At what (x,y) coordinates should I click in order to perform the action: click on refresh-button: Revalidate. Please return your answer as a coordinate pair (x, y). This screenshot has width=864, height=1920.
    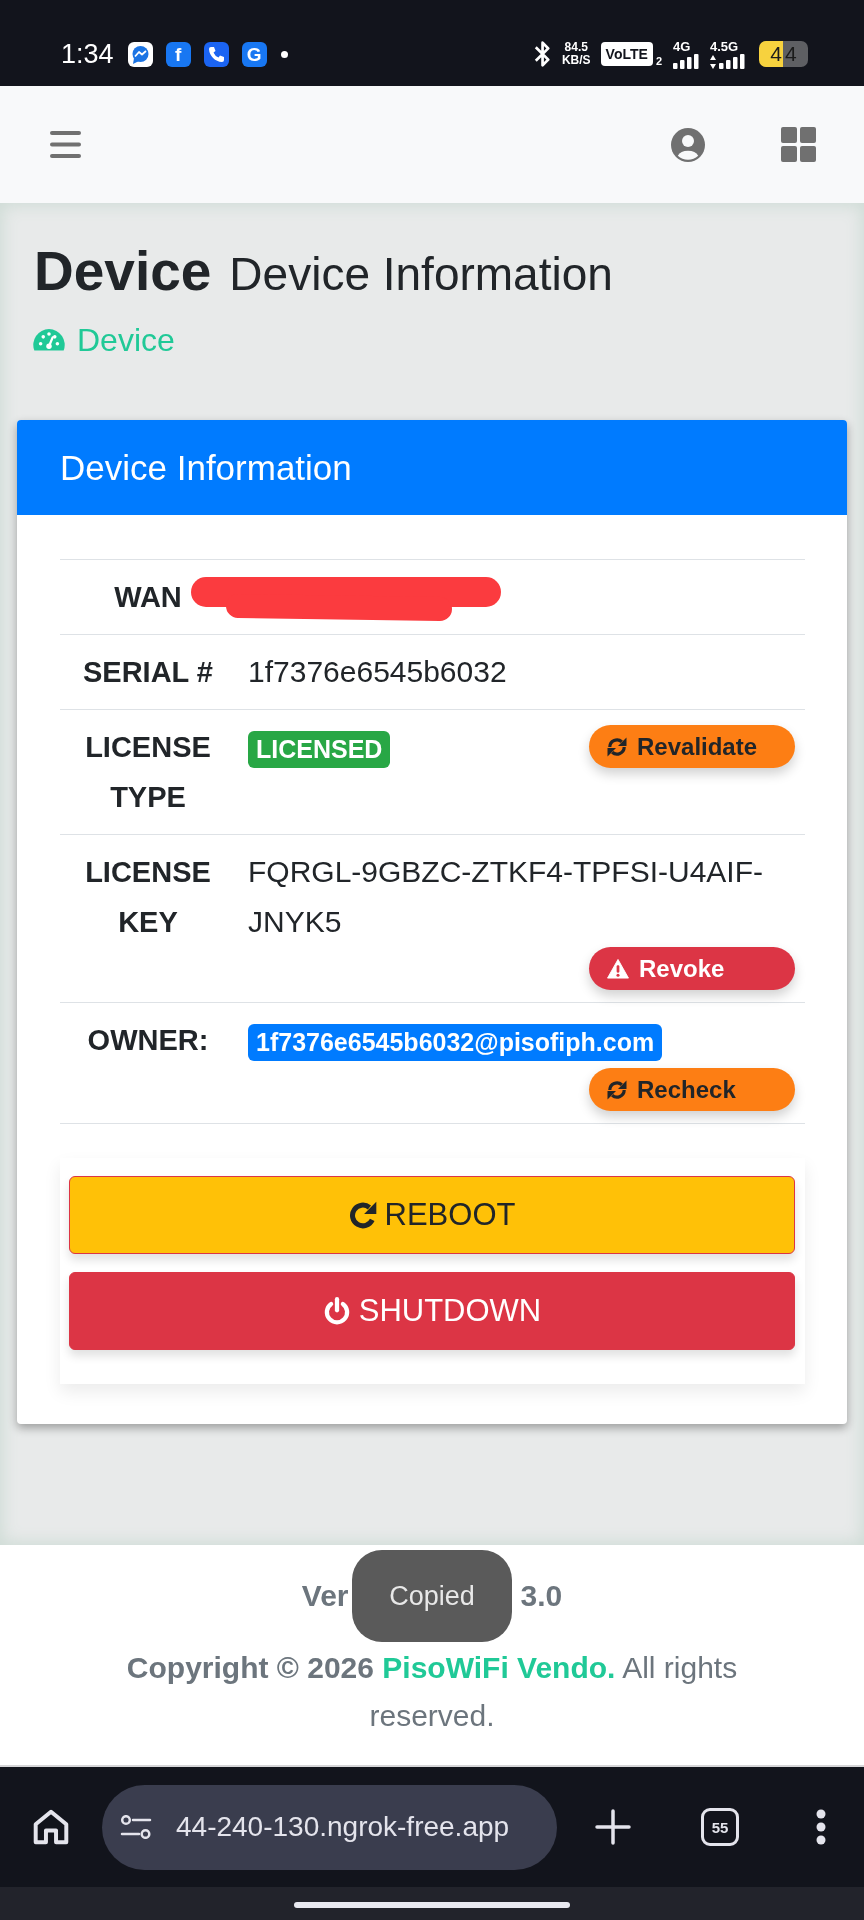
    Looking at the image, I should click on (692, 747).